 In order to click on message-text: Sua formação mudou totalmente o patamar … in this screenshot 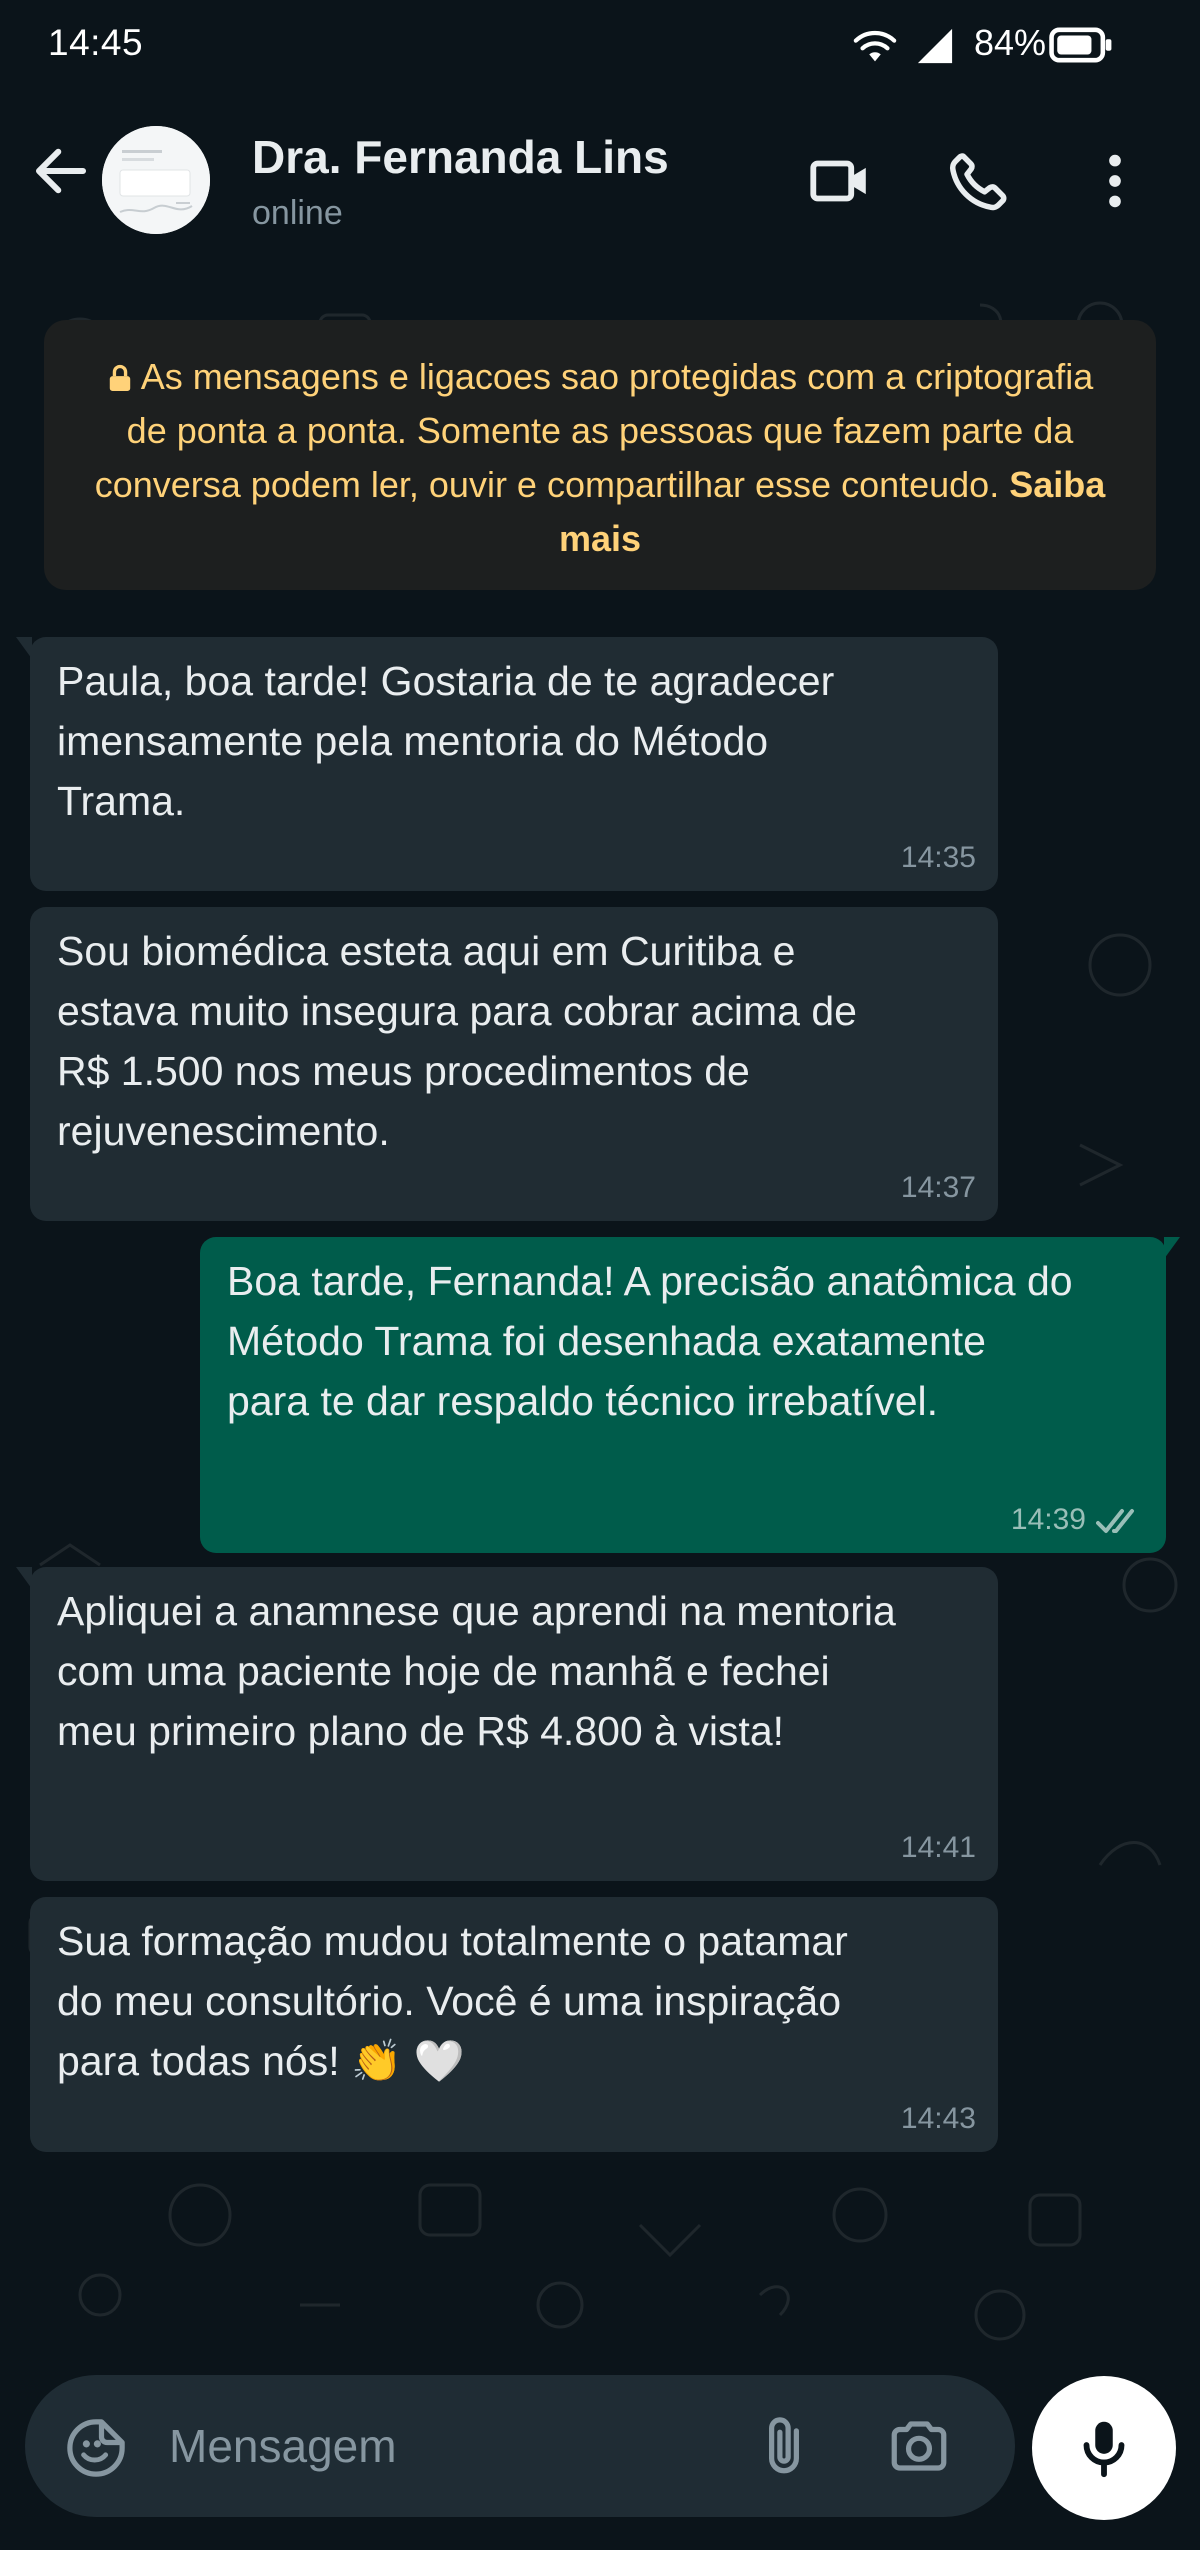, I will do `click(452, 2001)`.